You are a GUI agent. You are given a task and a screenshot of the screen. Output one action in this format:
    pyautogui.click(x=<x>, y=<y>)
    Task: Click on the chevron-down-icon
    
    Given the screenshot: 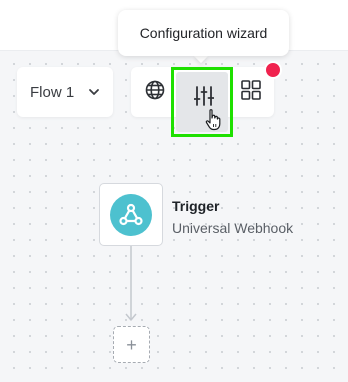 What is the action you would take?
    pyautogui.click(x=94, y=94)
    